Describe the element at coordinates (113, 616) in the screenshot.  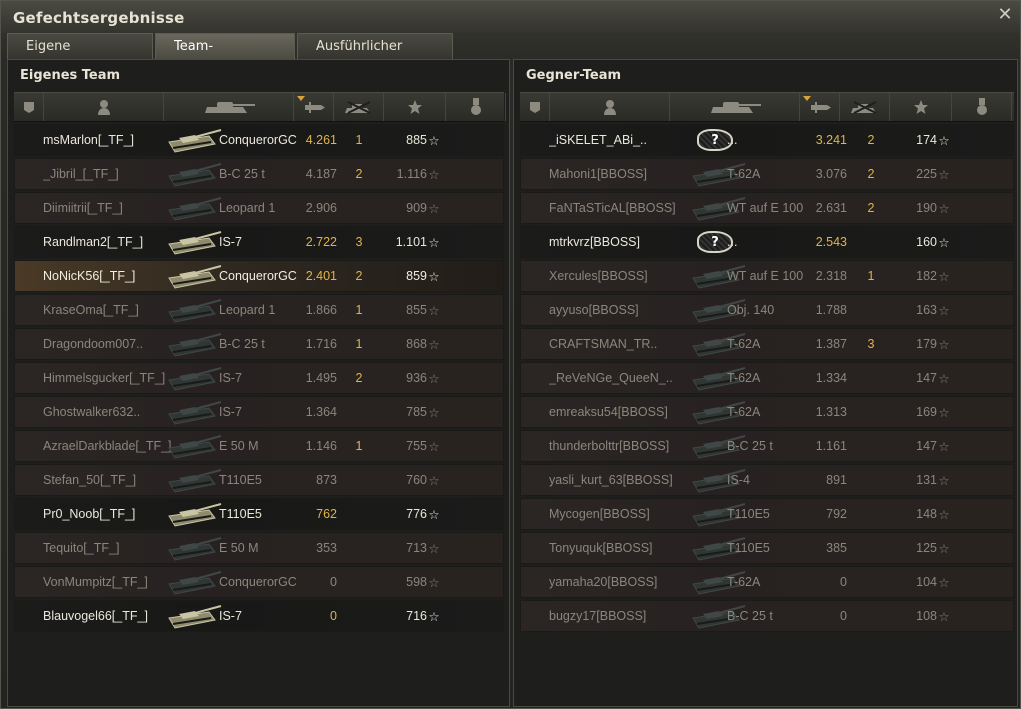
I see `player-name: Blauvogel66[_TF_]` at that location.